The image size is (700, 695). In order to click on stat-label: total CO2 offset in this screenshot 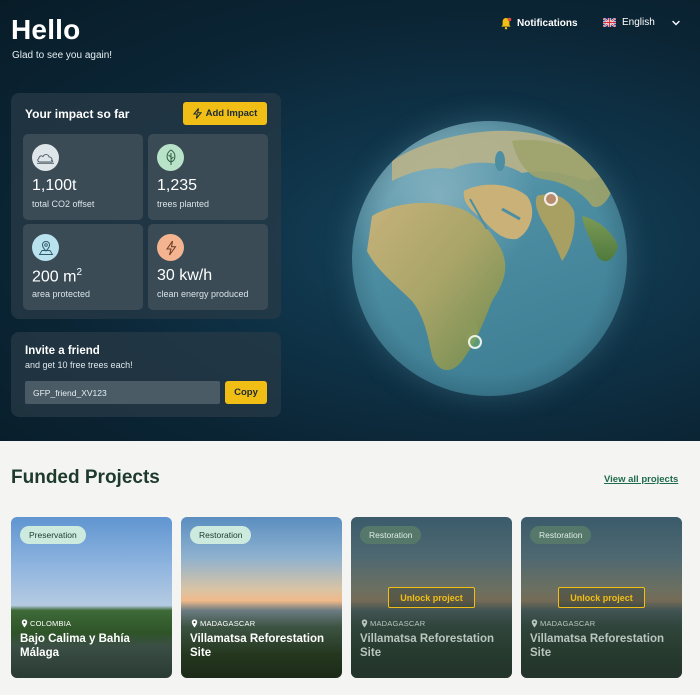, I will do `click(63, 204)`.